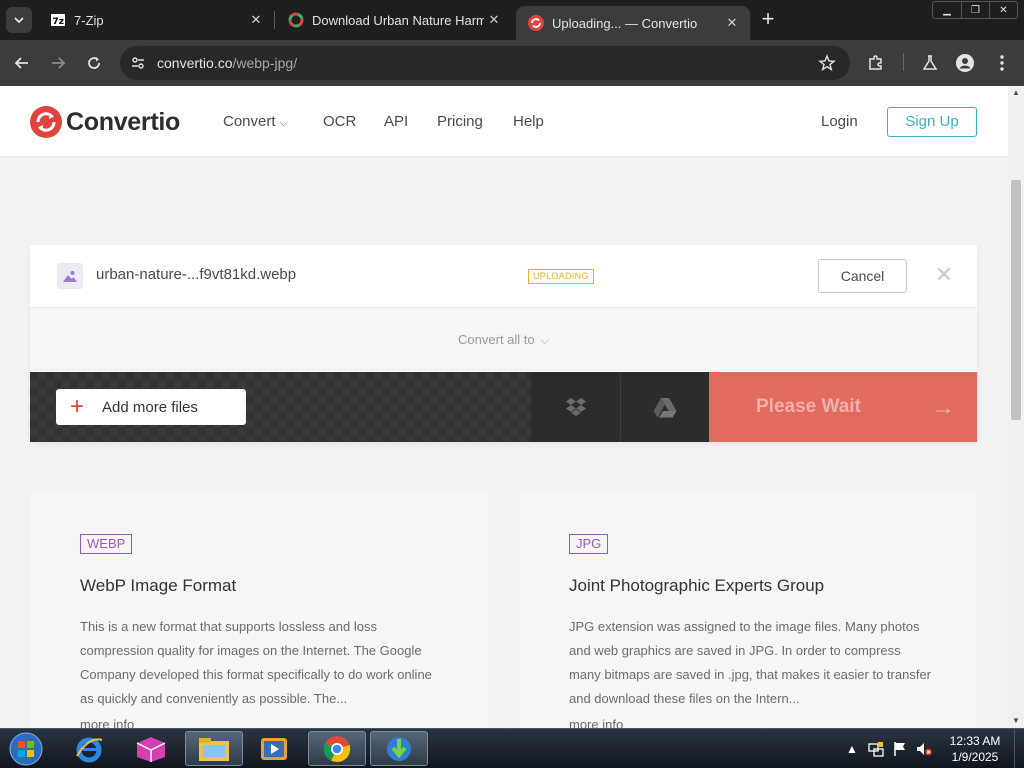  Describe the element at coordinates (947, 10) in the screenshot. I see `minimize-icon: ▁` at that location.